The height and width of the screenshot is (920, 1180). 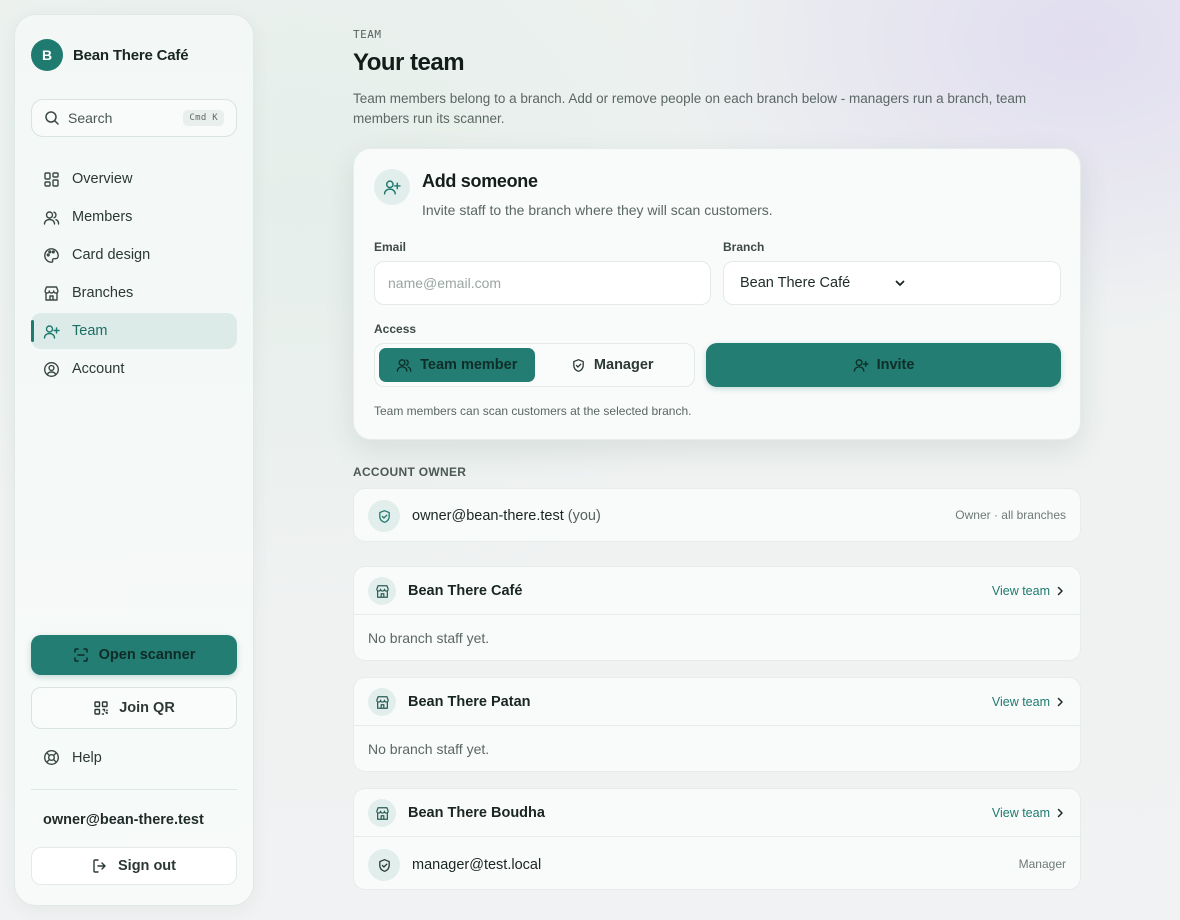 What do you see at coordinates (469, 702) in the screenshot?
I see `branch-name: Bean There Patan` at bounding box center [469, 702].